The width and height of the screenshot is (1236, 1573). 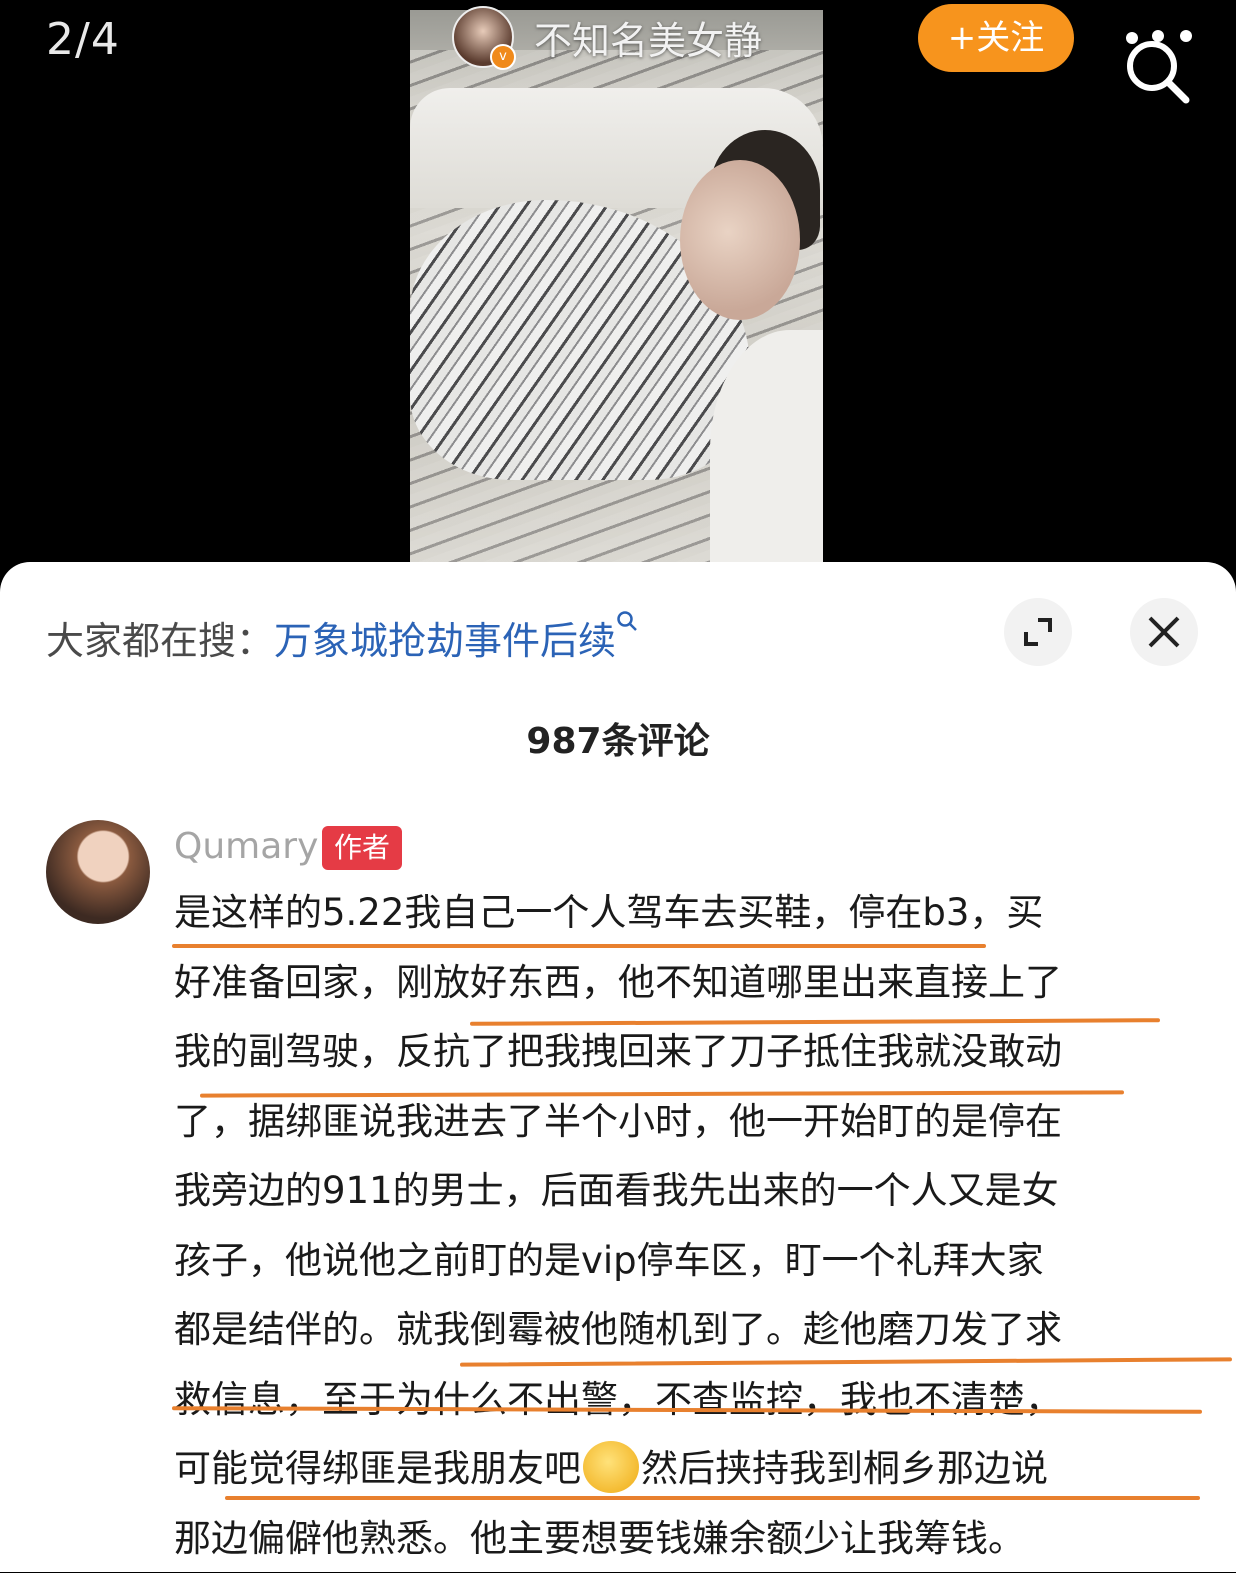 What do you see at coordinates (483, 37) in the screenshot?
I see `author-avatar: v` at bounding box center [483, 37].